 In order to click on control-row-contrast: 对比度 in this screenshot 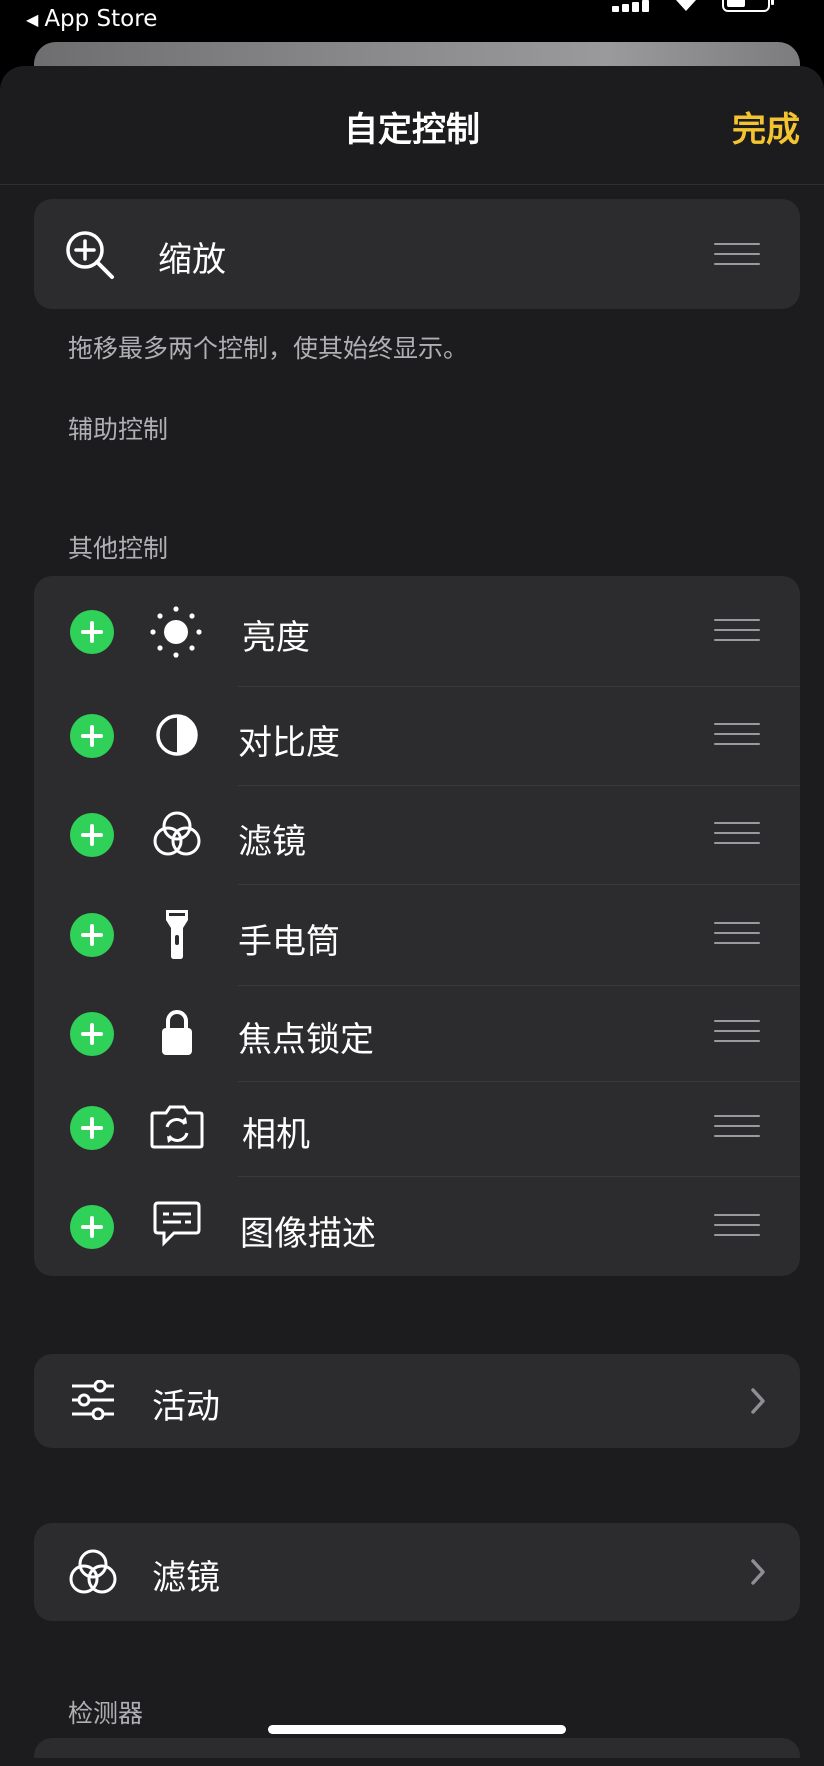, I will do `click(417, 735)`.